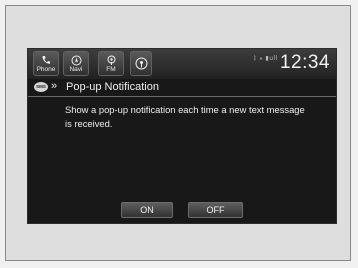 The width and height of the screenshot is (358, 268). I want to click on top-nav-bar: Phone Navi FM ᛒ ⁎ ▮ull 12:34, so click(182, 64).